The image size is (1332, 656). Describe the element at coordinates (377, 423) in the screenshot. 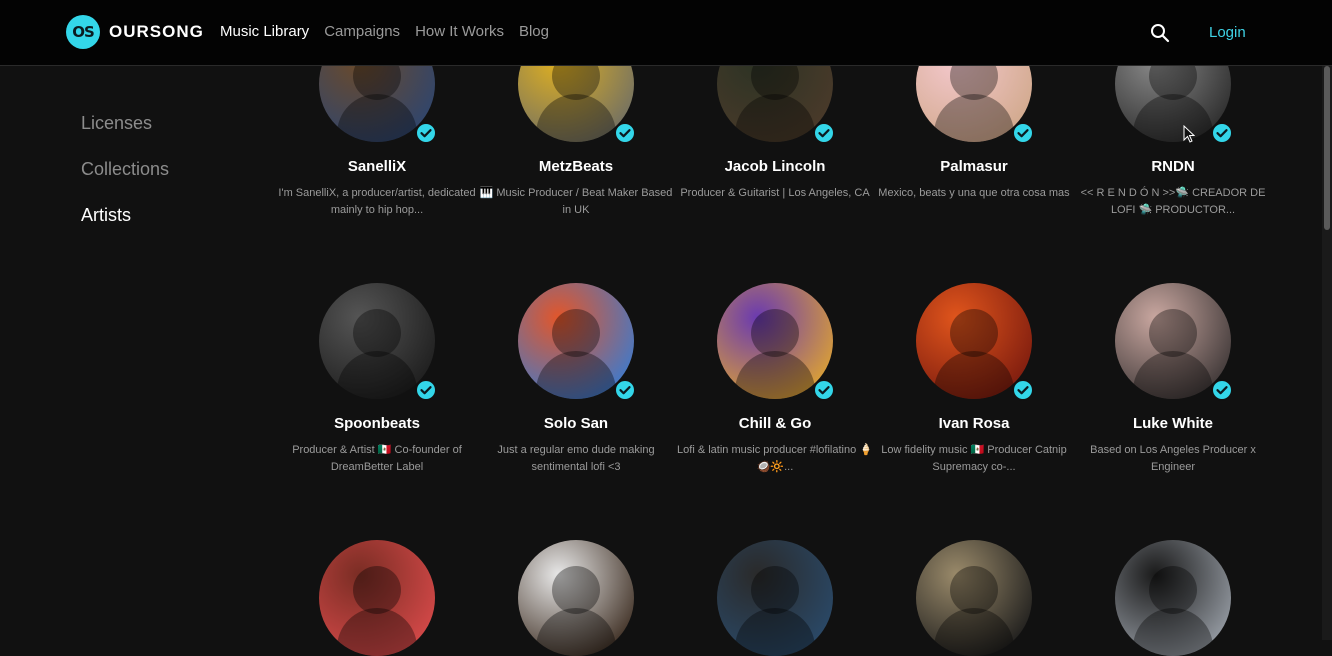

I see `artist-name: Spoonbeats` at that location.